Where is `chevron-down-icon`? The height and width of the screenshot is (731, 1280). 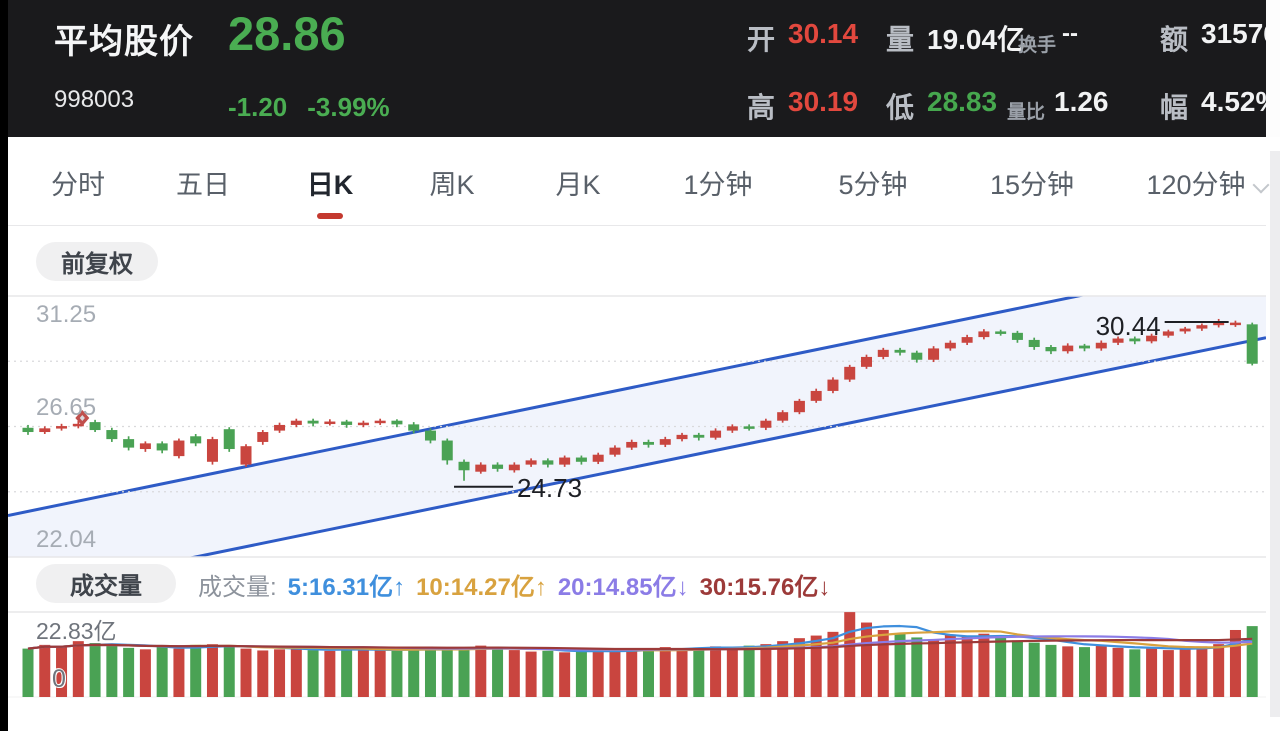 chevron-down-icon is located at coordinates (1262, 185).